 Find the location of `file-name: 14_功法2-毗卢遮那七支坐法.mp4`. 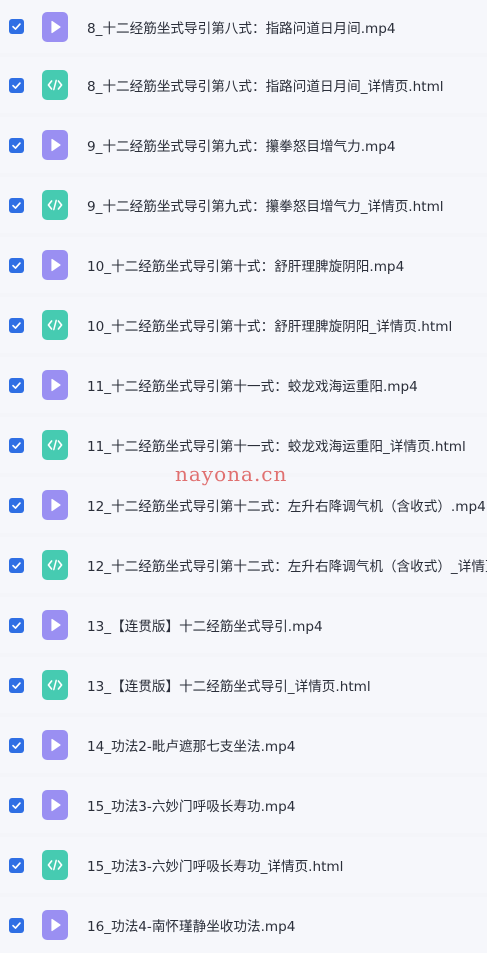

file-name: 14_功法2-毗卢遮那七支坐法.mp4 is located at coordinates (191, 745).